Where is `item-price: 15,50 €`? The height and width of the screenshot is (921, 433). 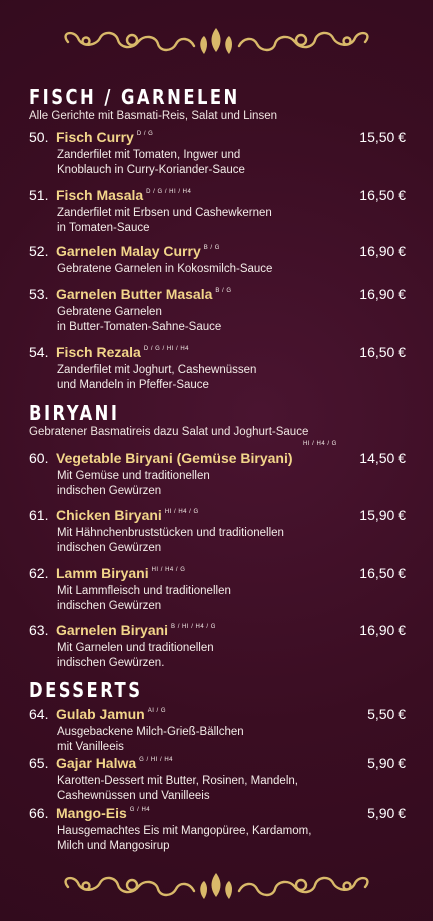 item-price: 15,50 € is located at coordinates (382, 137).